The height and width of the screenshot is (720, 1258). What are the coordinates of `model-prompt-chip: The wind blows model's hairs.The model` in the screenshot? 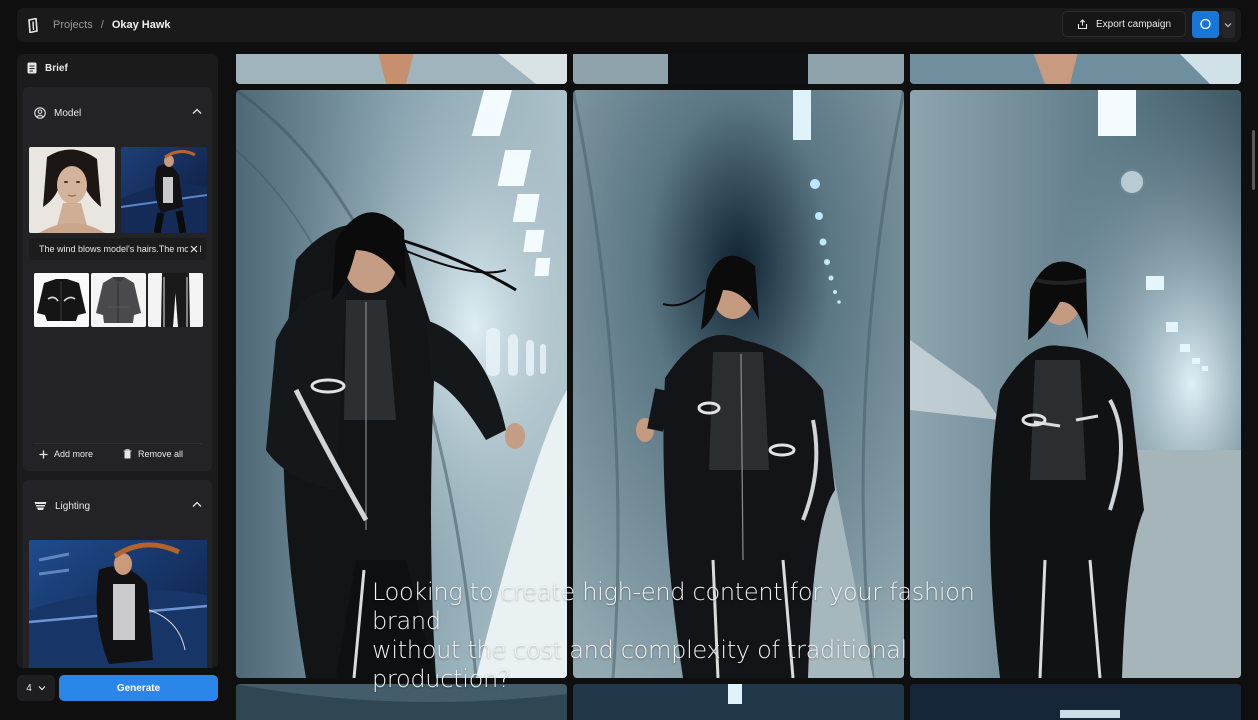 It's located at (117, 249).